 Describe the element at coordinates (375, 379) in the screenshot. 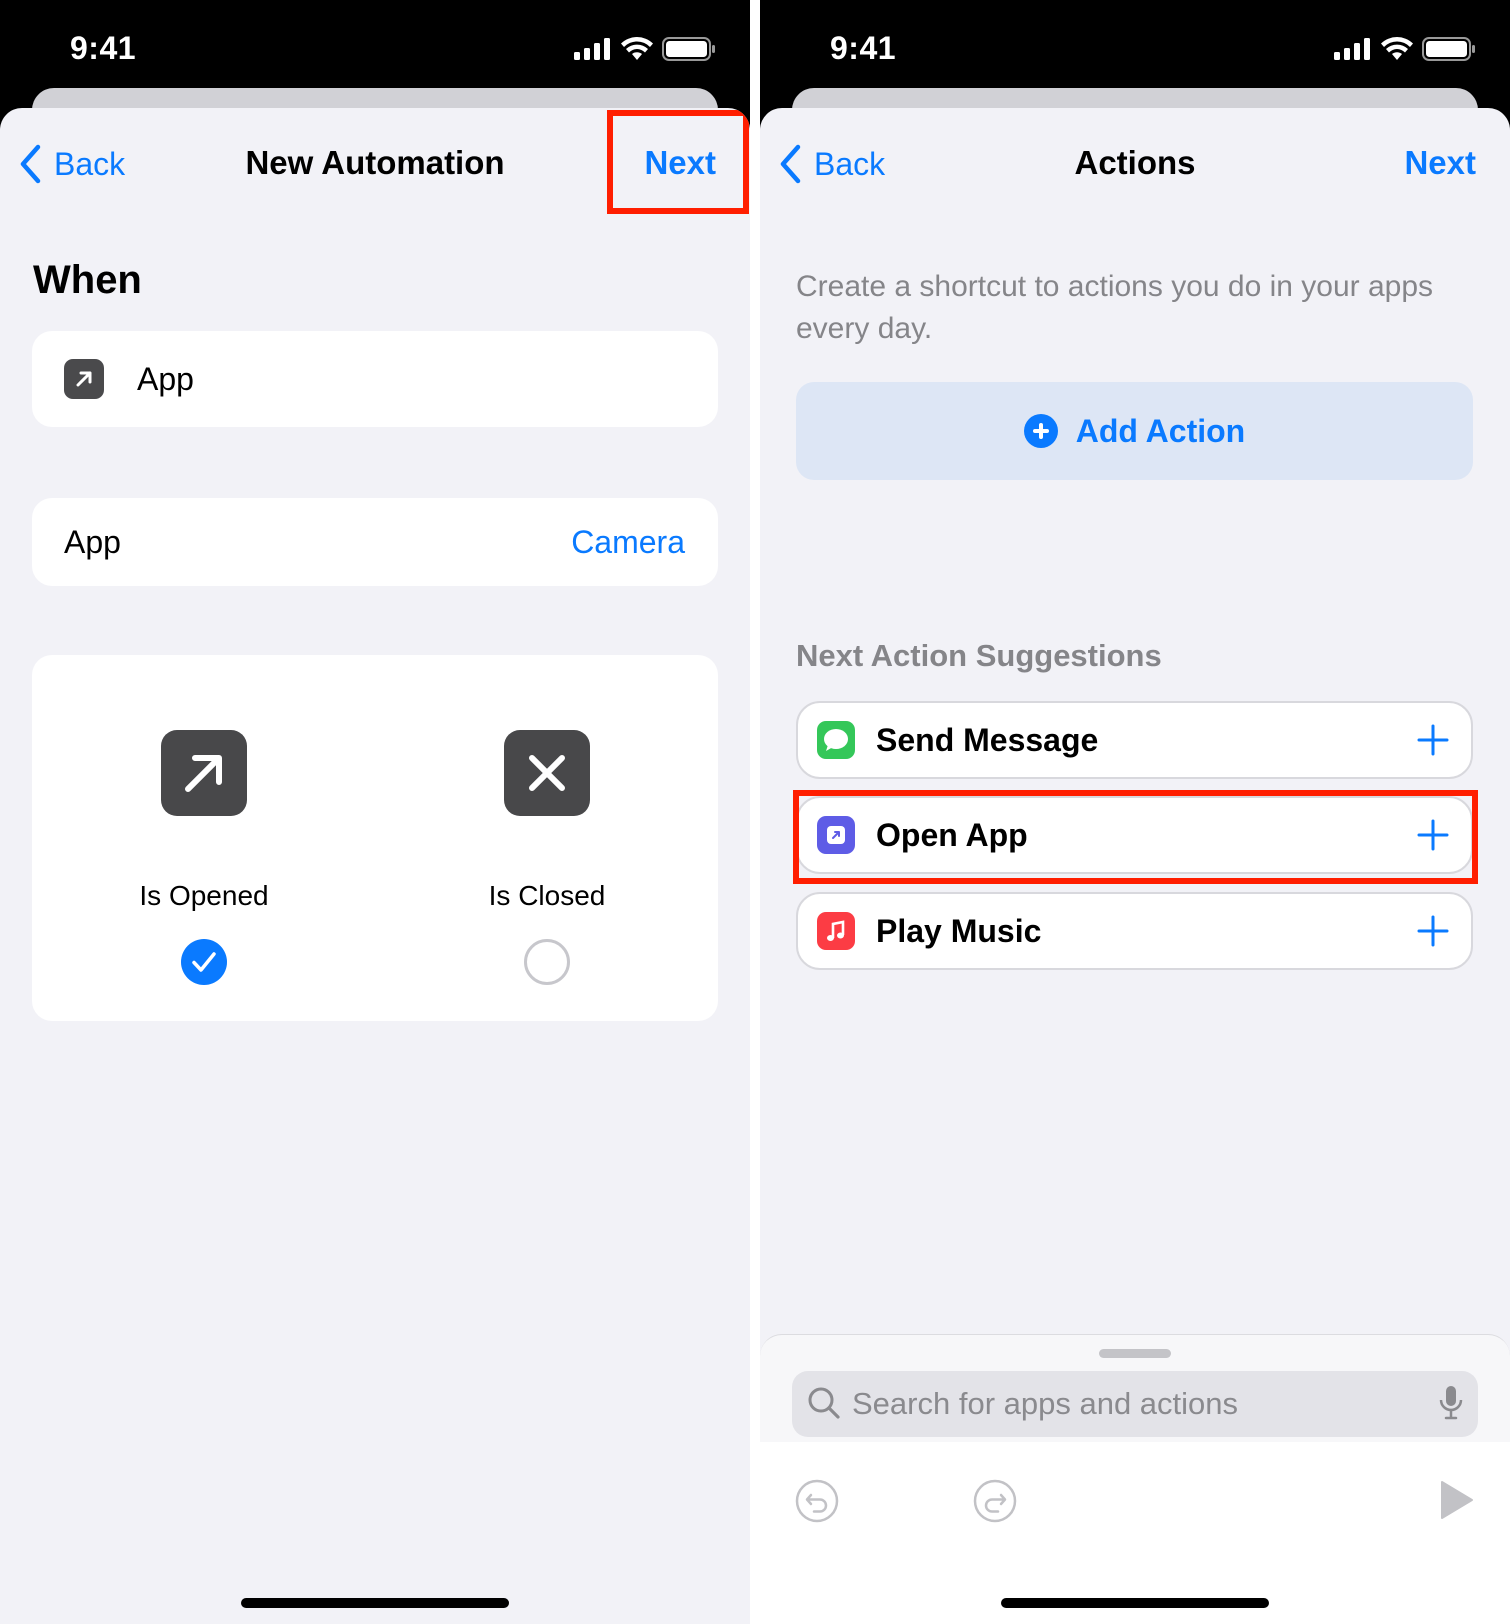

I see `trigger-card: App` at that location.